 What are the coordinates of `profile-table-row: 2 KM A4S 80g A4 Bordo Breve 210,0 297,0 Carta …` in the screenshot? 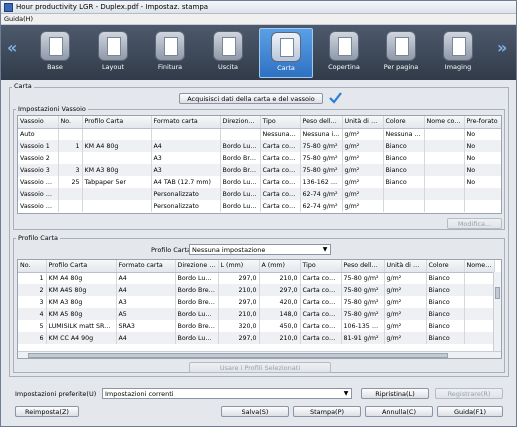 It's located at (256, 290).